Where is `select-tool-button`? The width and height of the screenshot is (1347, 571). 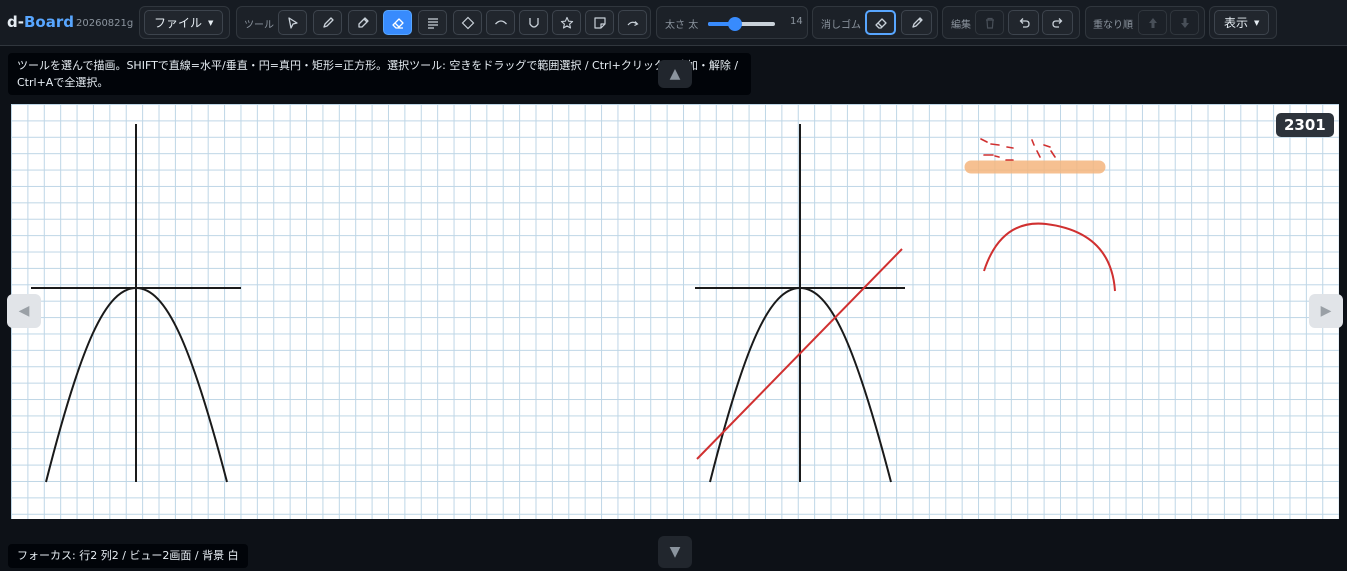
select-tool-button is located at coordinates (292, 22).